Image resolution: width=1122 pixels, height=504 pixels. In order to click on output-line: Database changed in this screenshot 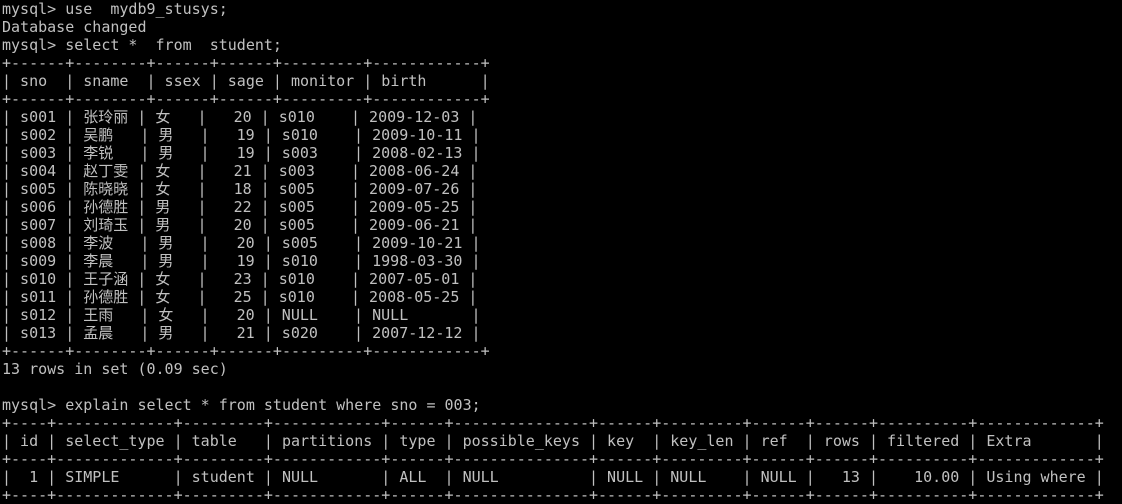, I will do `click(74, 27)`.